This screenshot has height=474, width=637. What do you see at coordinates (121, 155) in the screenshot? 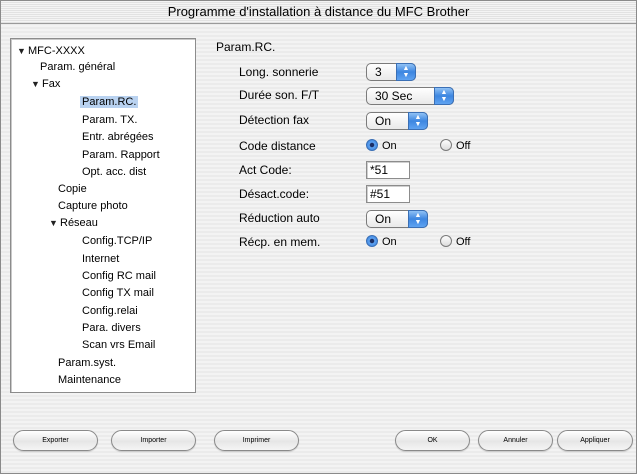
I see `tree-item-param-rapport: Param. Rapport` at bounding box center [121, 155].